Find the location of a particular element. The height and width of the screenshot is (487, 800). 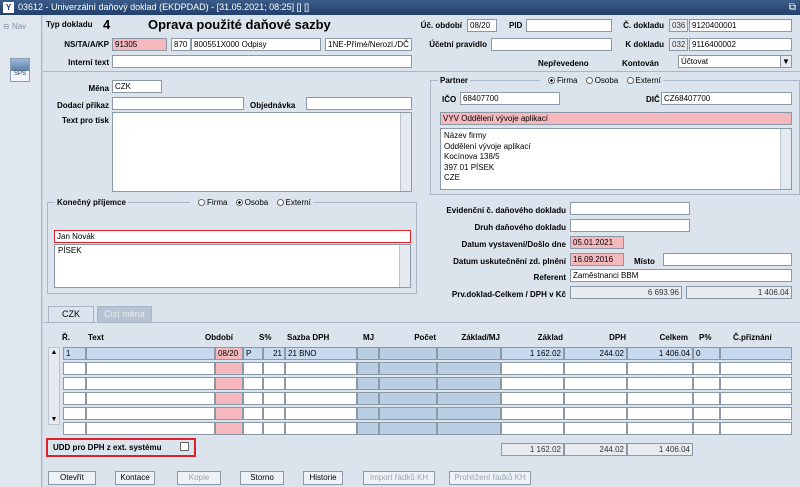

udd-checkbox is located at coordinates (184, 446).